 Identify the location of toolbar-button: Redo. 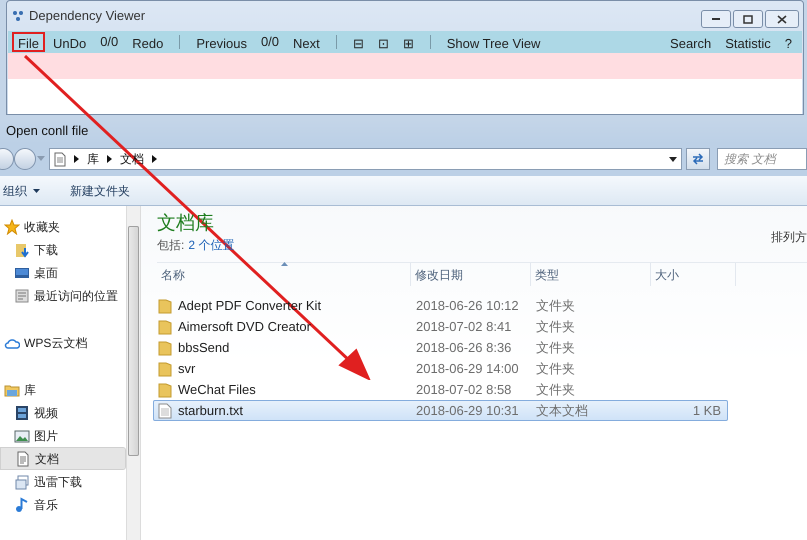
(148, 42).